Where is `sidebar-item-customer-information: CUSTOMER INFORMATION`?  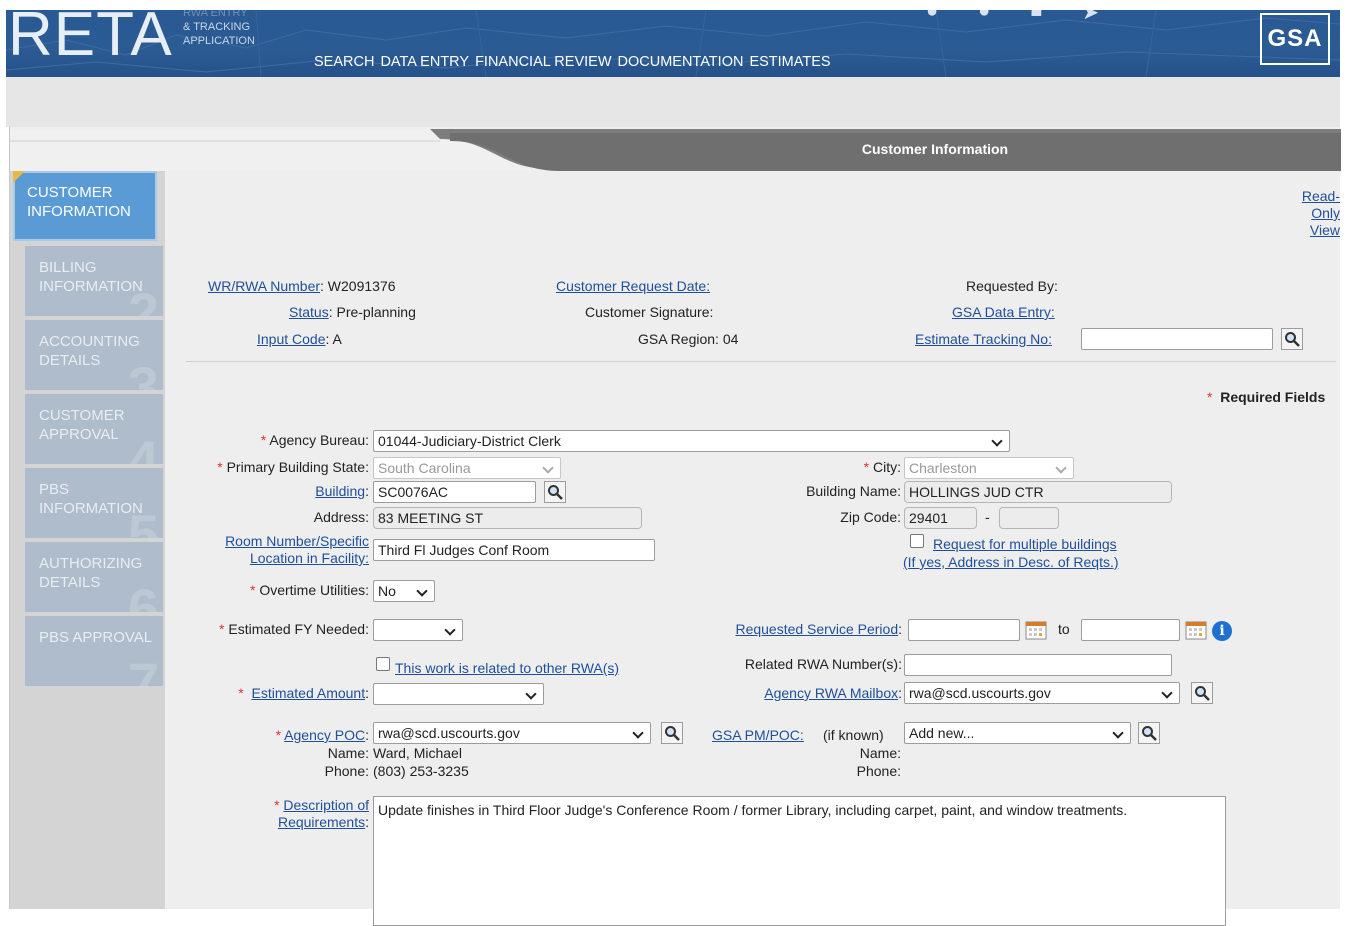 sidebar-item-customer-information: CUSTOMER INFORMATION is located at coordinates (85, 206).